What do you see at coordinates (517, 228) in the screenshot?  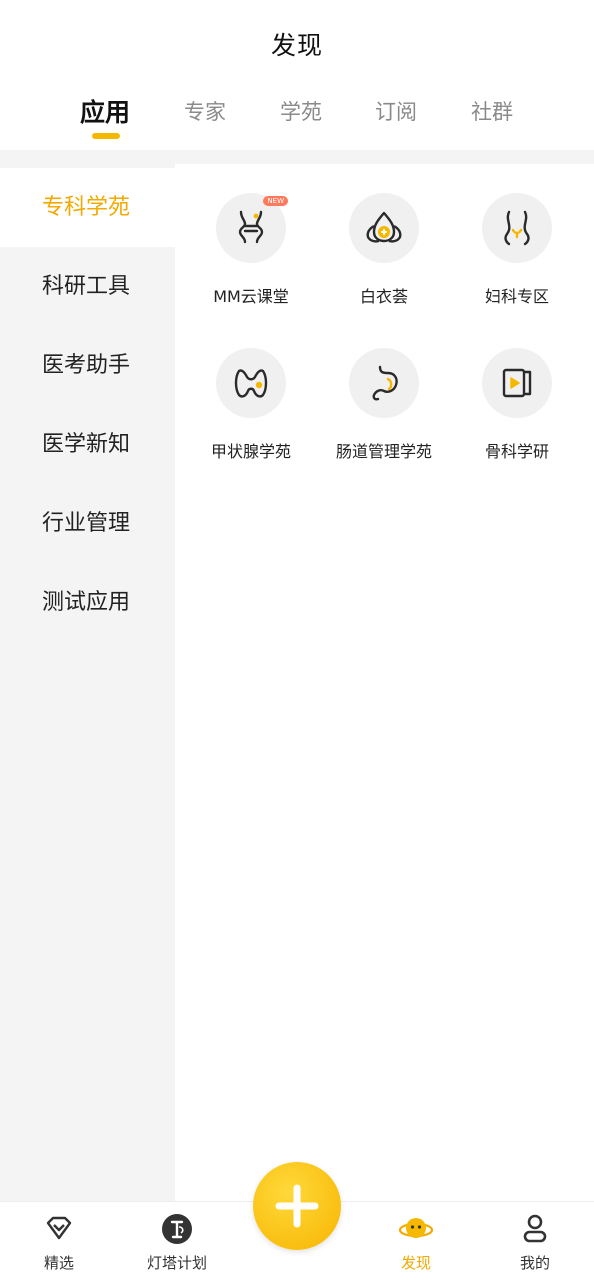 I see `pelvis-icon` at bounding box center [517, 228].